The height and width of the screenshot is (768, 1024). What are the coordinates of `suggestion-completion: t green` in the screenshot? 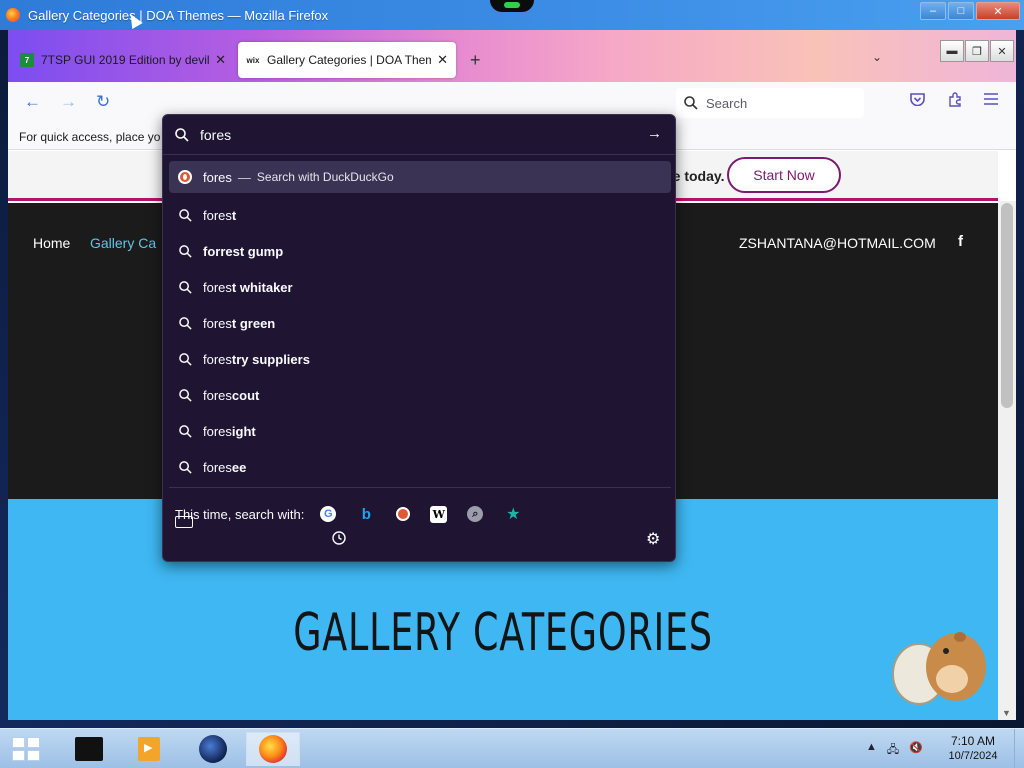 It's located at (253, 323).